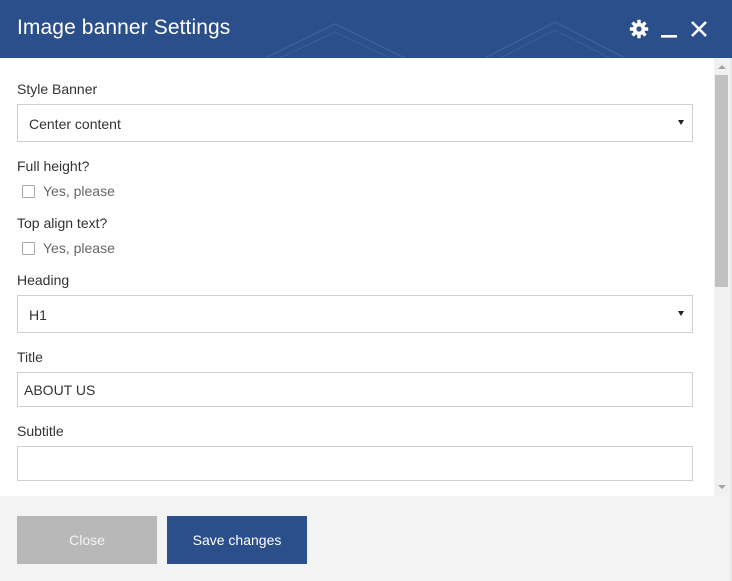  What do you see at coordinates (28, 248) in the screenshot?
I see `top-align-checkbox` at bounding box center [28, 248].